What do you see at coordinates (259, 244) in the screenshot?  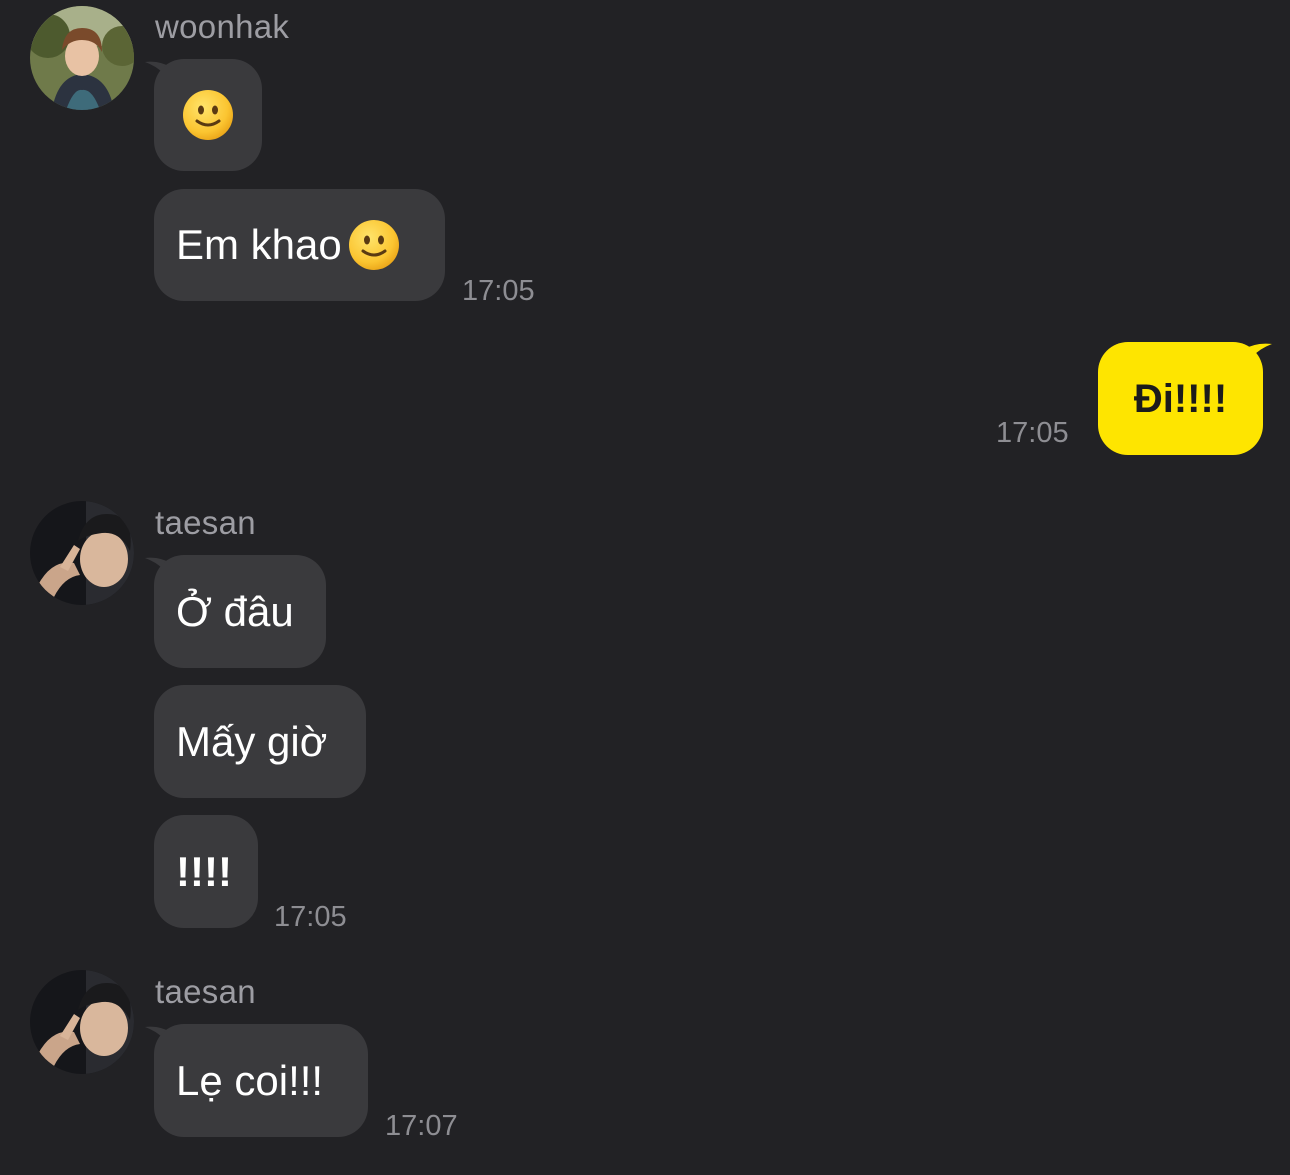 I see `message-text: Em khao` at bounding box center [259, 244].